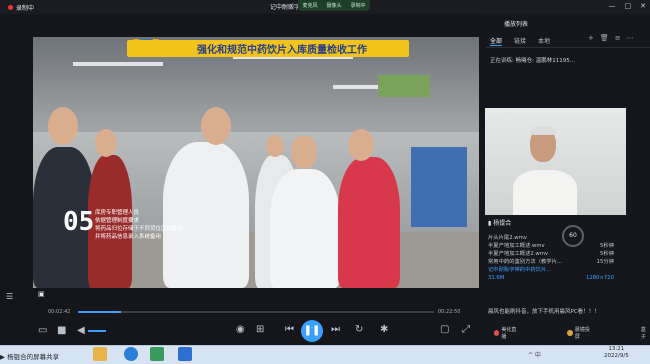 The image size is (650, 364). What do you see at coordinates (357, 5) in the screenshot?
I see `float-item-recording: 录制中` at bounding box center [357, 5].